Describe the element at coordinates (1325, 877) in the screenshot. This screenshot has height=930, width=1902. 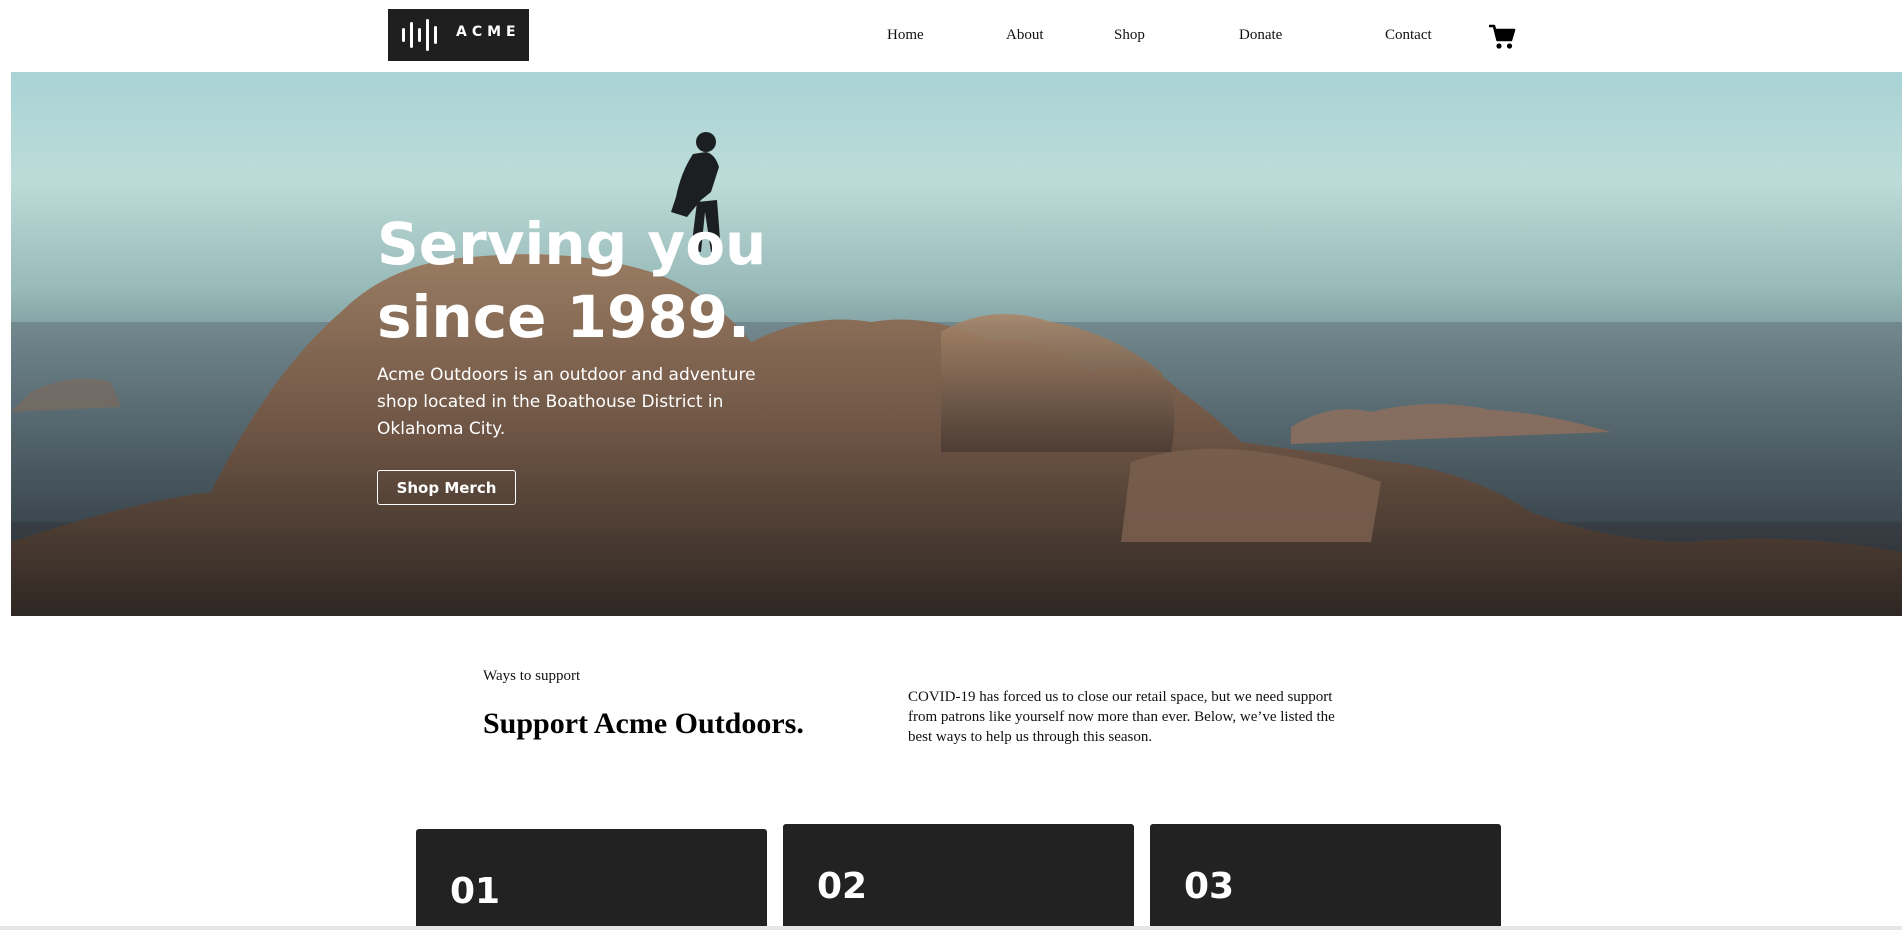
I see `support-card-3: 03` at that location.